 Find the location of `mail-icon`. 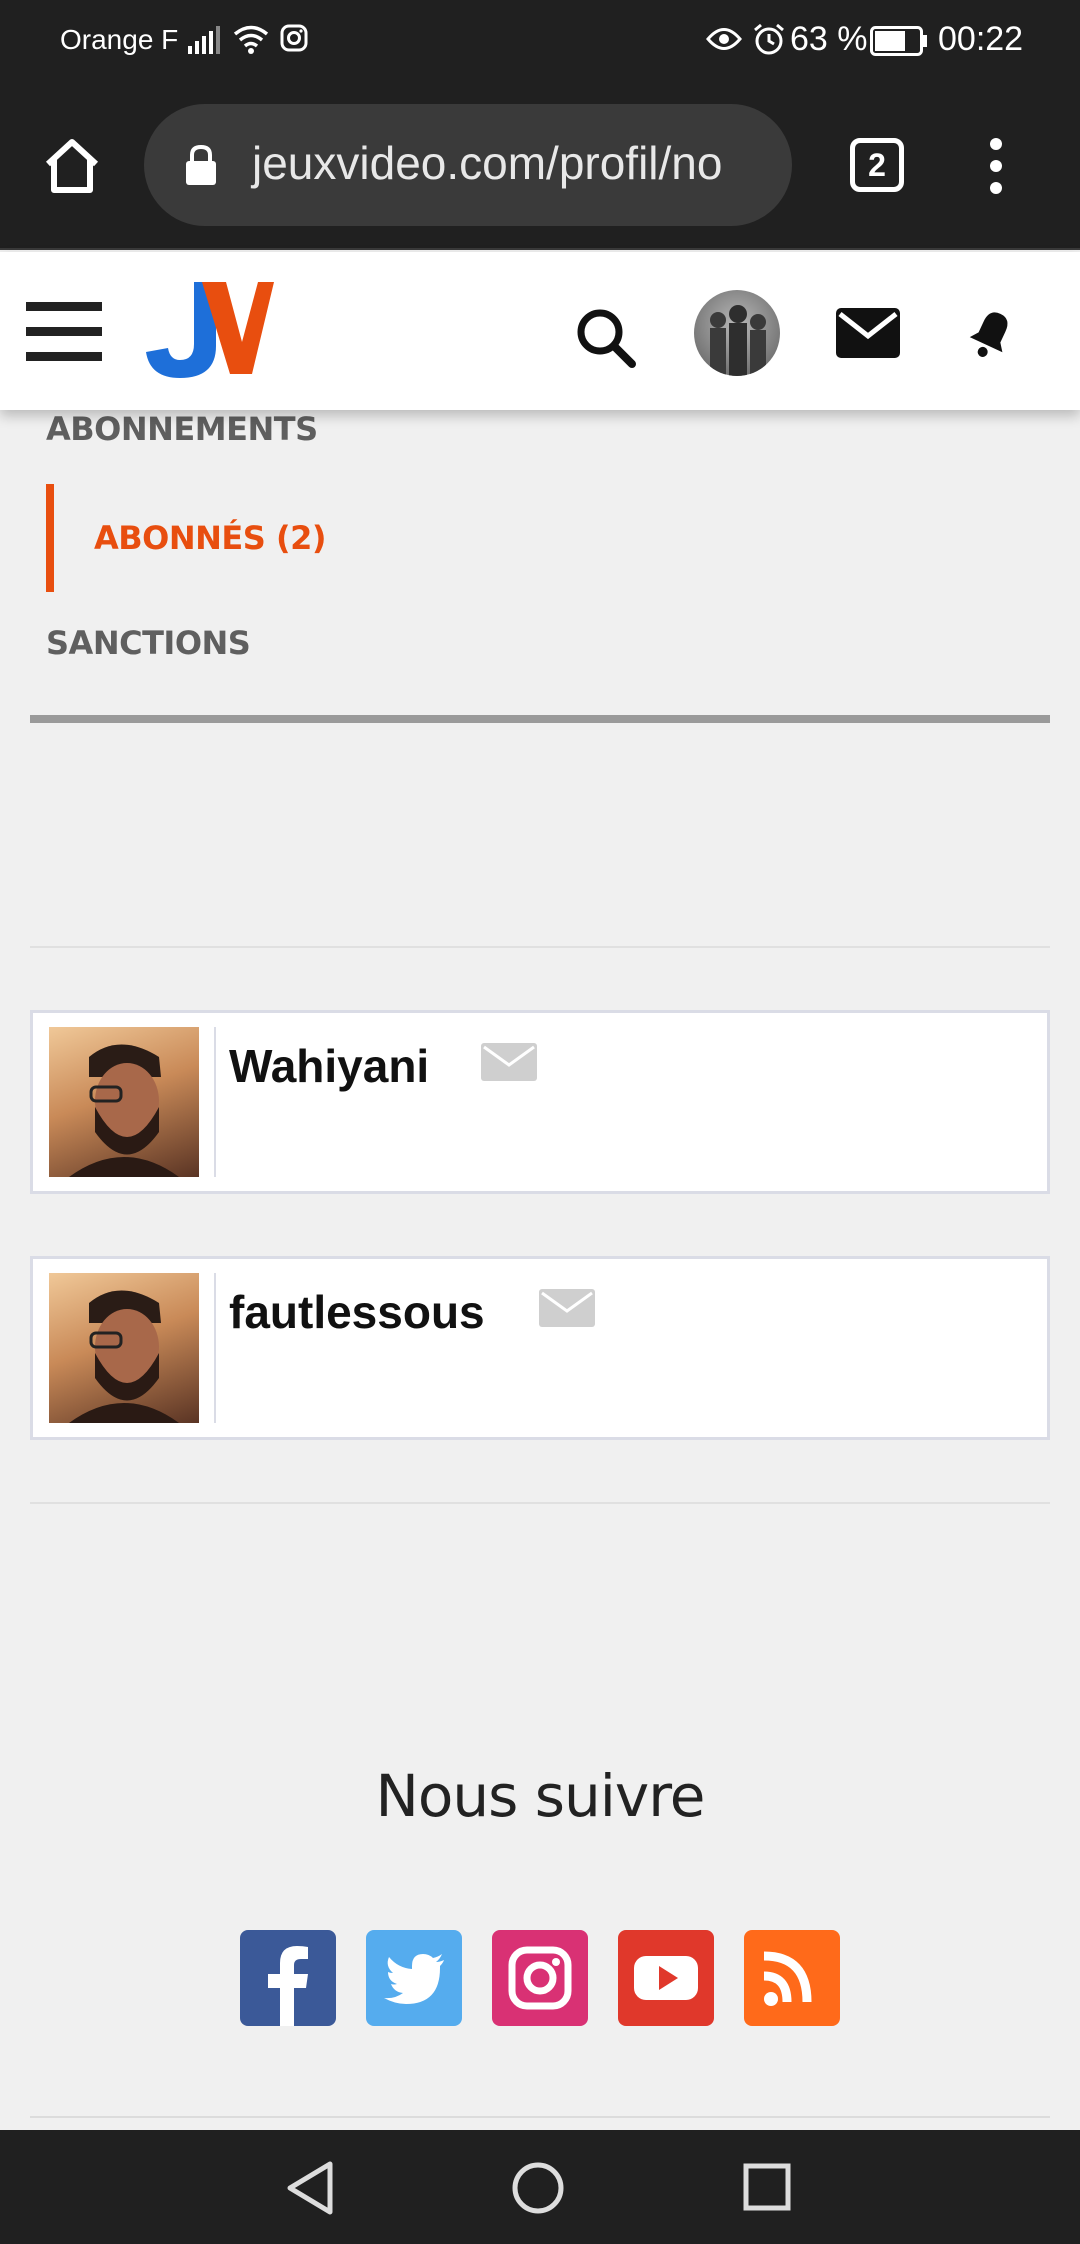

mail-icon is located at coordinates (868, 333).